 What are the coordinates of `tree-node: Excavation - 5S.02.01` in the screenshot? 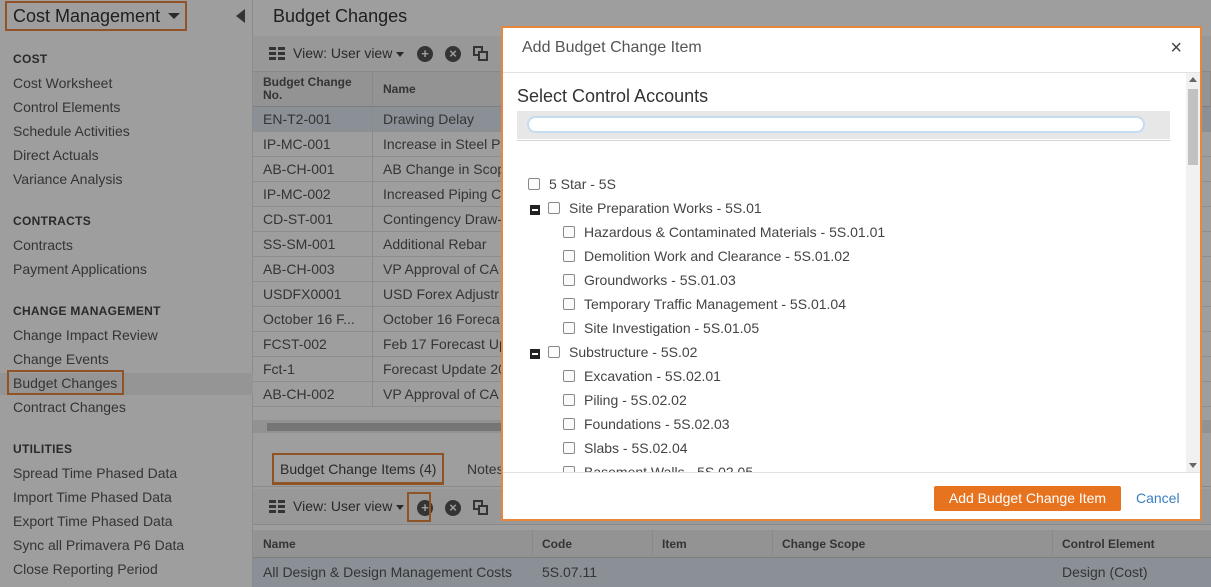 It's located at (642, 376).